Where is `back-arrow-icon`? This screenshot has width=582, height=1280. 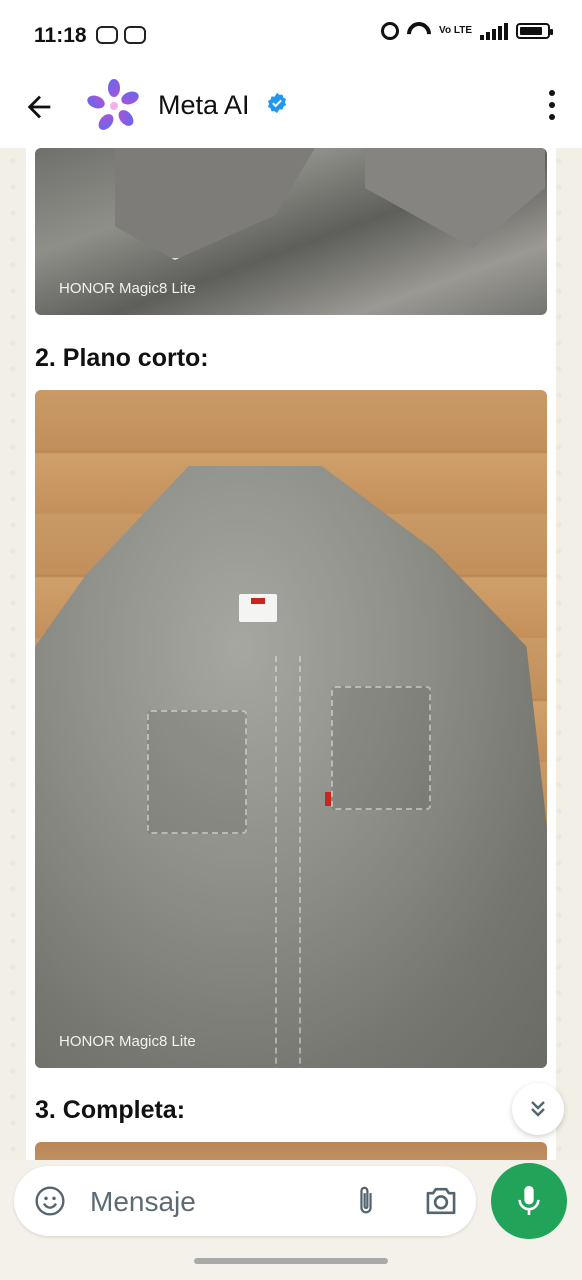 back-arrow-icon is located at coordinates (39, 107).